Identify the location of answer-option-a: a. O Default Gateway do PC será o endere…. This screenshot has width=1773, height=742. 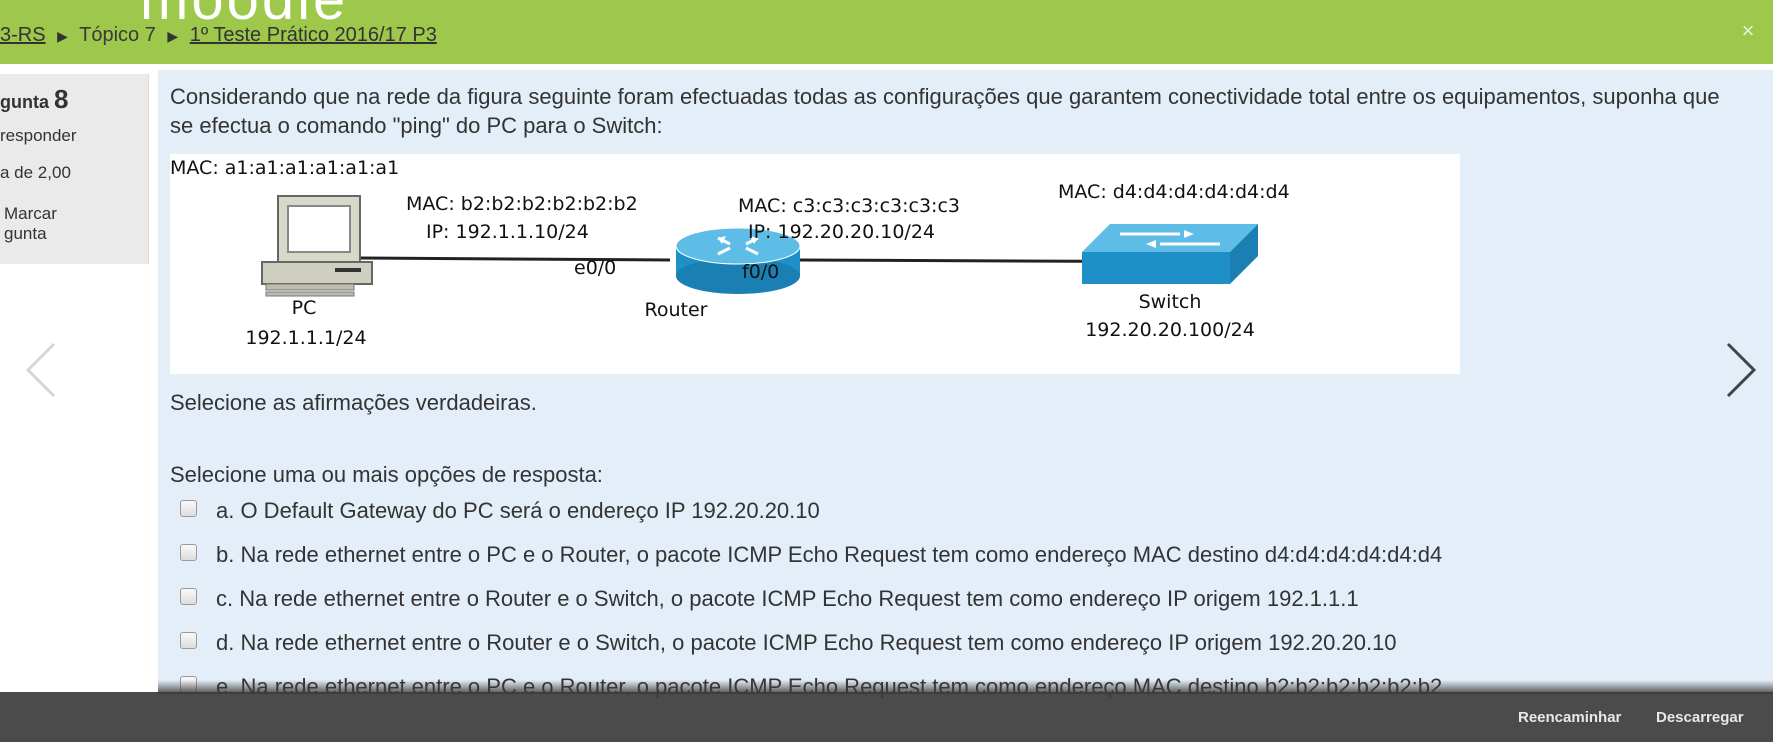
(960, 512).